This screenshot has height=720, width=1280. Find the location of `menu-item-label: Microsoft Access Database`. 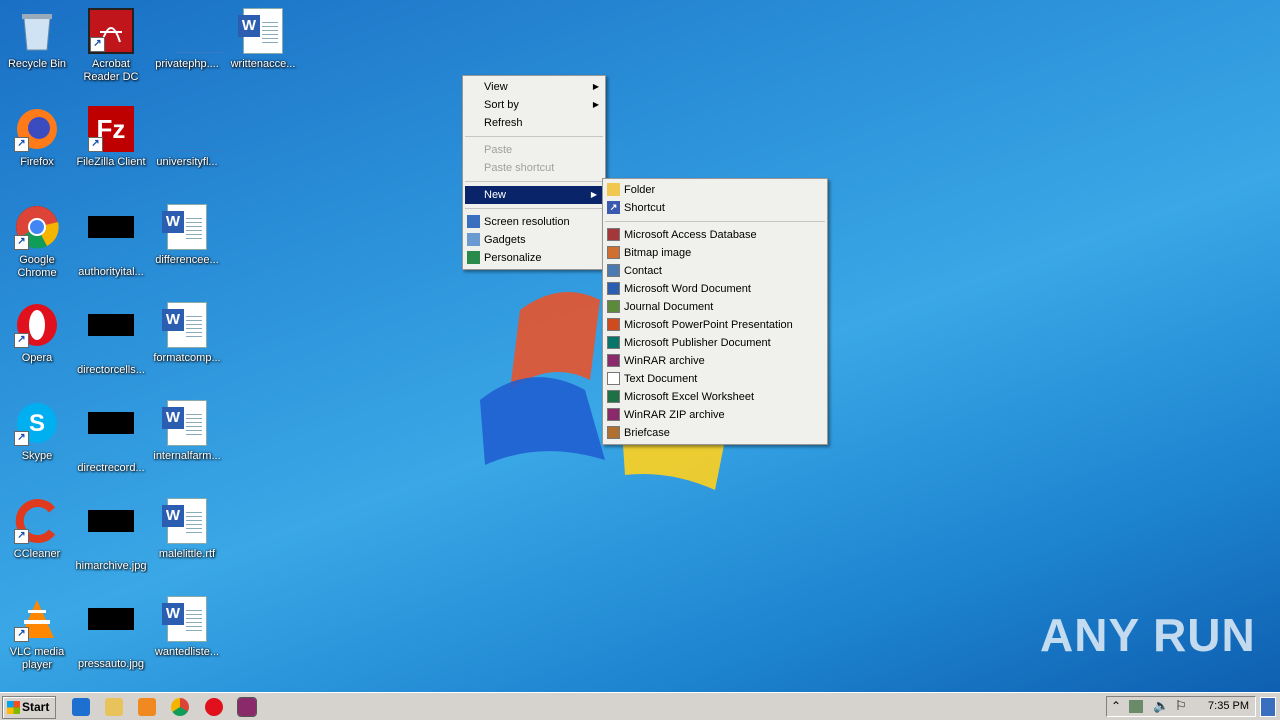

menu-item-label: Microsoft Access Database is located at coordinates (690, 235).